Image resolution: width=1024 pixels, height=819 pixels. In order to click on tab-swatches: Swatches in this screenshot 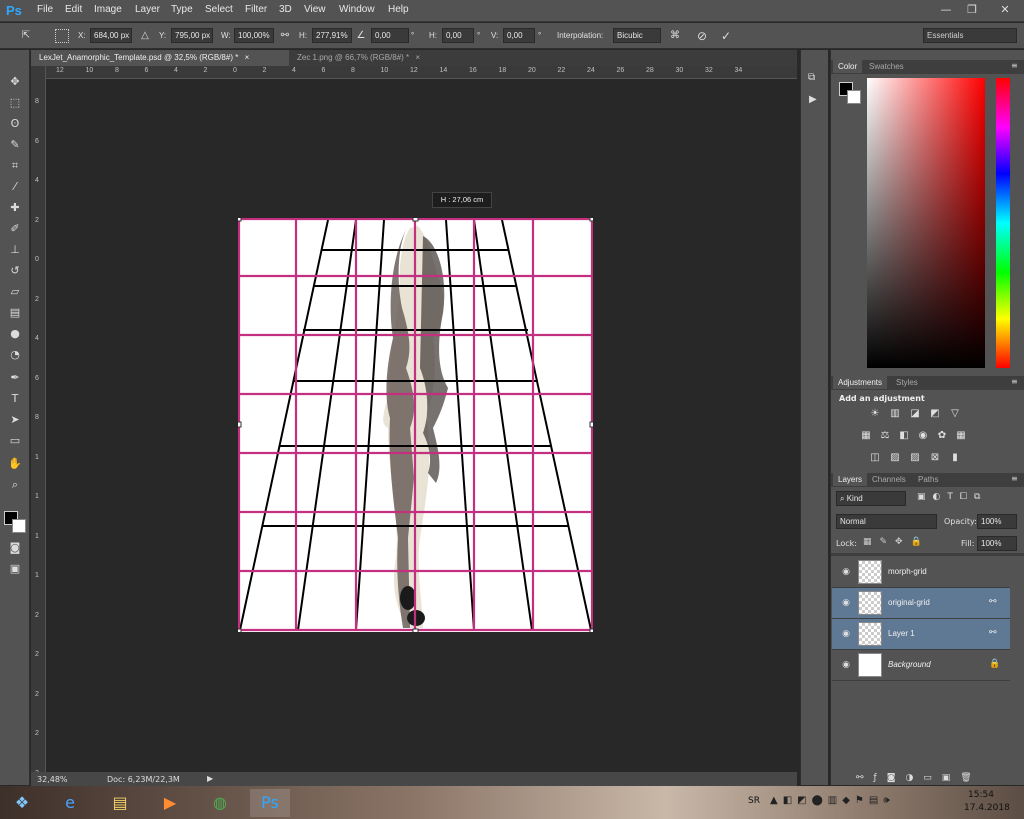, I will do `click(886, 66)`.